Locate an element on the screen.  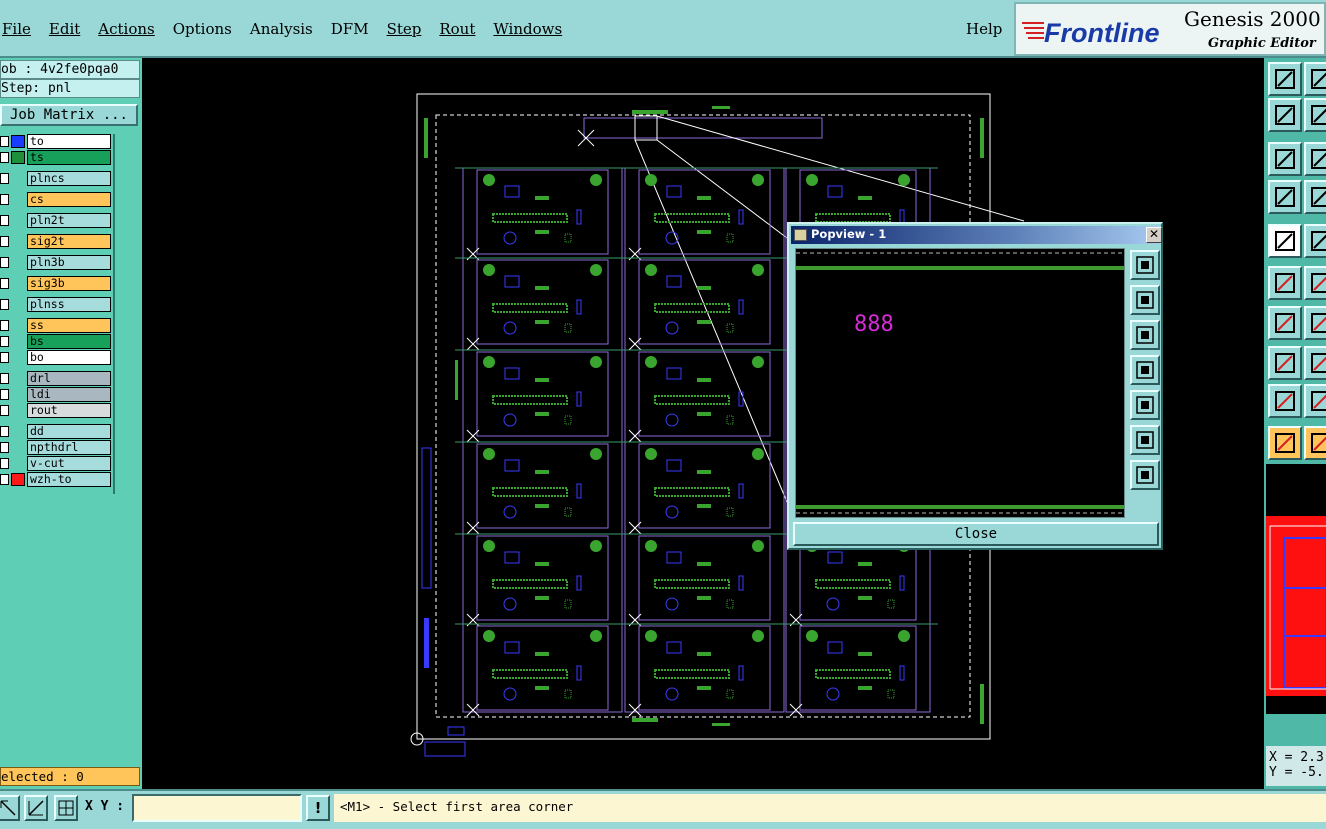
pan-down-icon is located at coordinates (1145, 335).